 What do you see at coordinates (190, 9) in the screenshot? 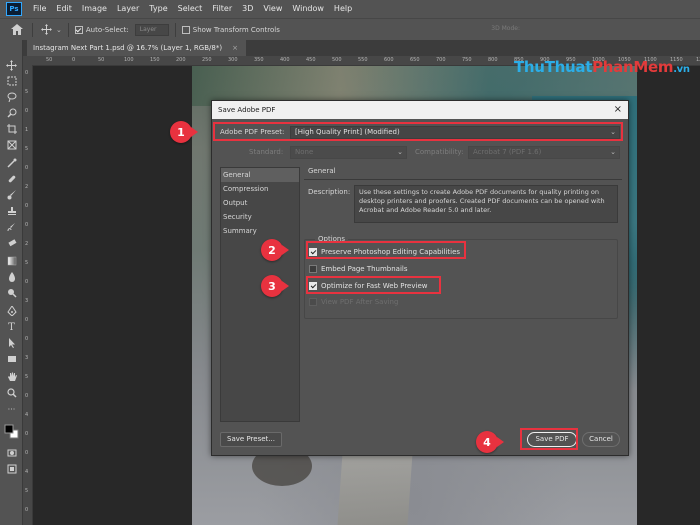
I see `menu-select: Select` at bounding box center [190, 9].